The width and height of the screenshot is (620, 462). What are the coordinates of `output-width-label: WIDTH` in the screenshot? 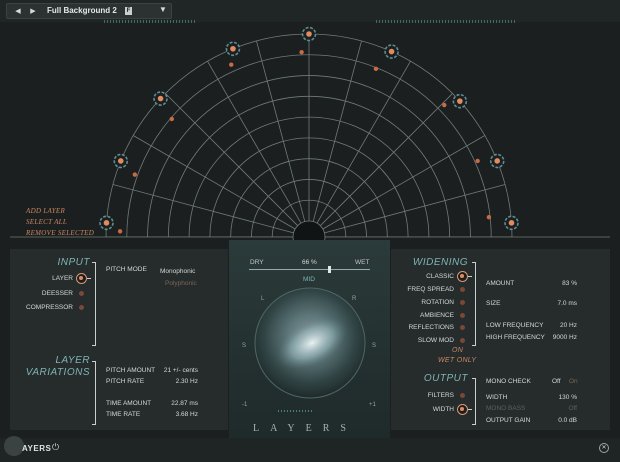 It's located at (443, 409).